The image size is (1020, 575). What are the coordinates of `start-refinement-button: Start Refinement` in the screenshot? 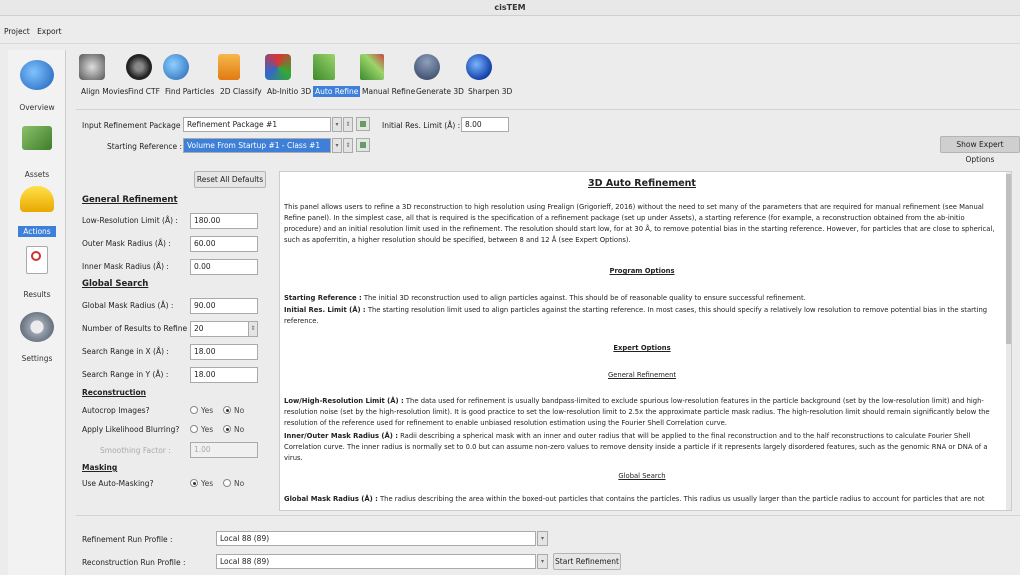 It's located at (587, 561).